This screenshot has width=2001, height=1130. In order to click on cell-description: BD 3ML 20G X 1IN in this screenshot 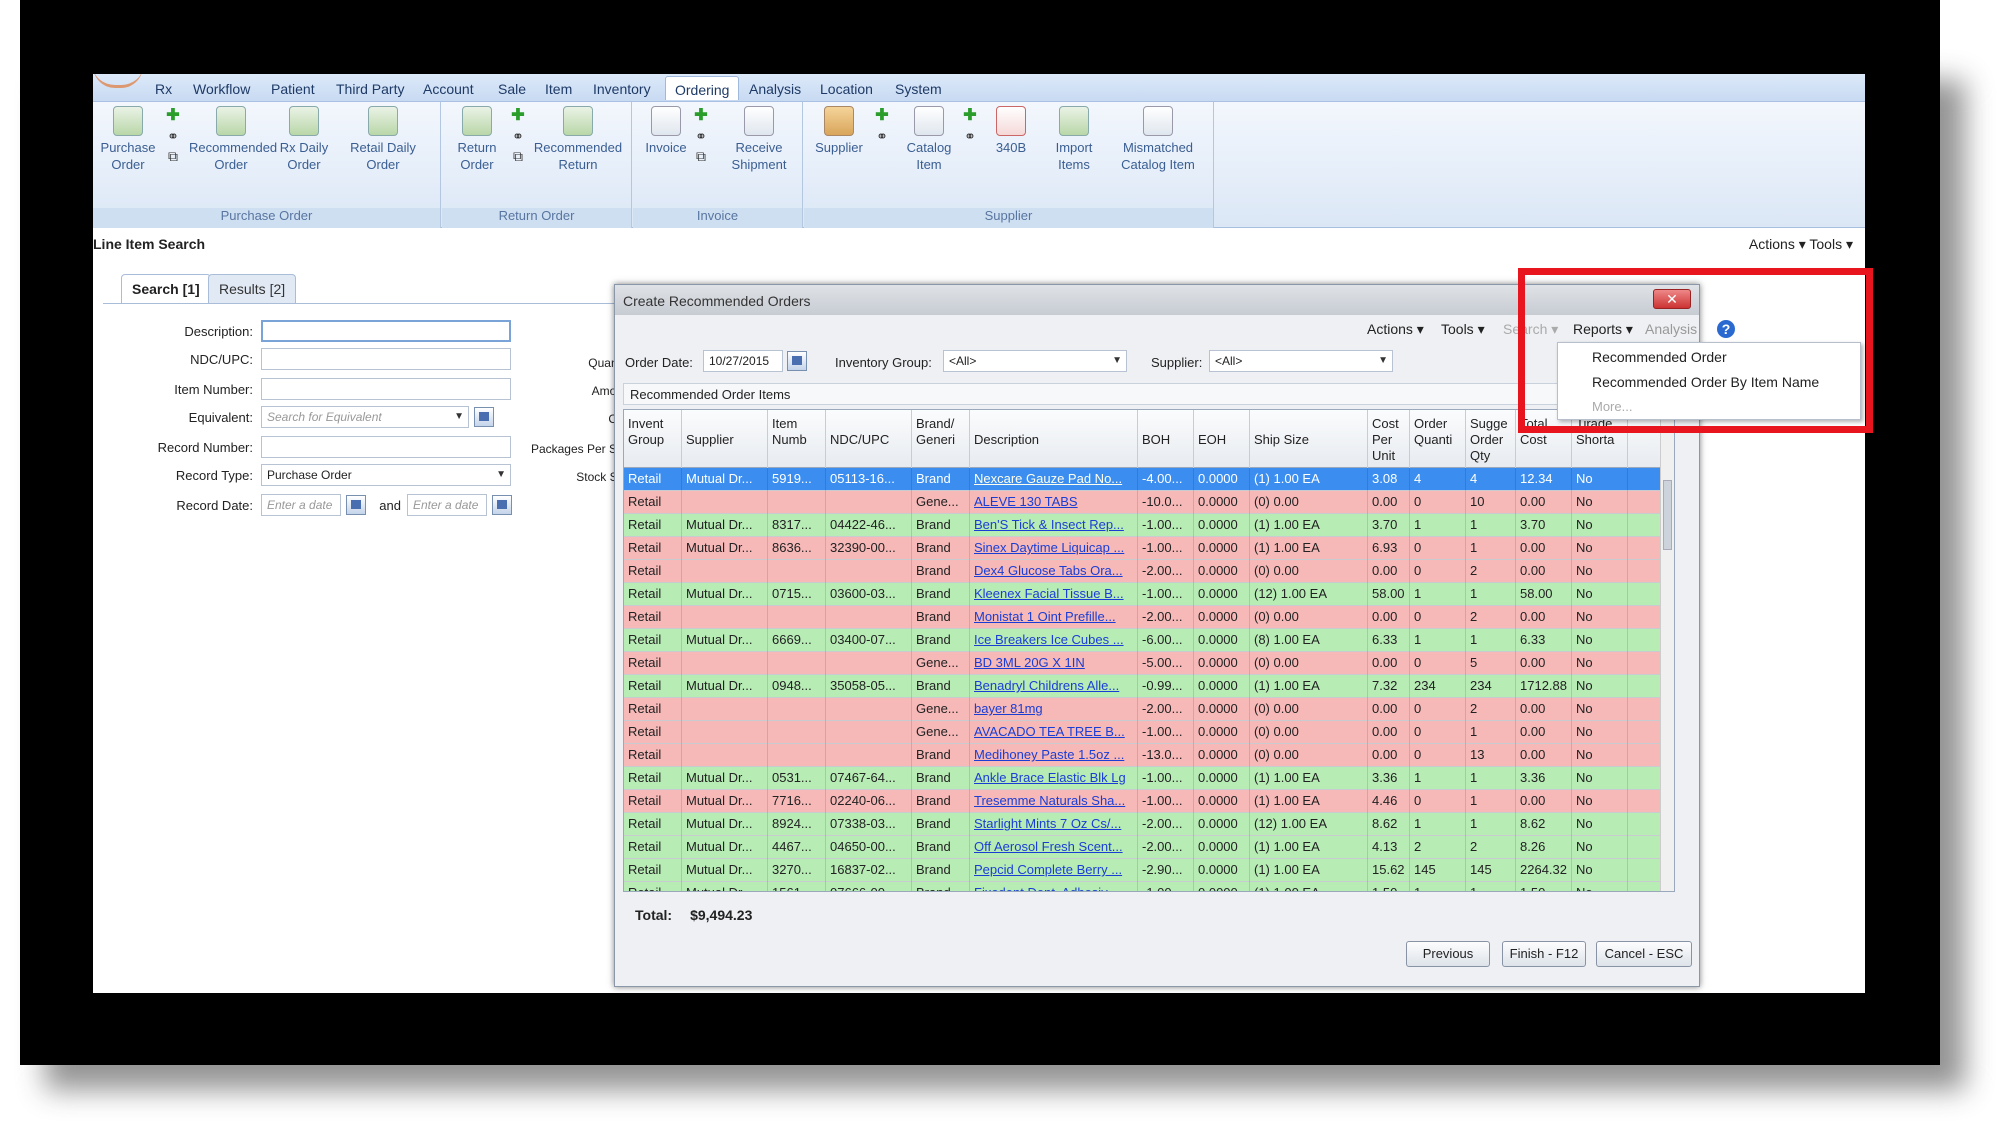, I will do `click(1054, 663)`.